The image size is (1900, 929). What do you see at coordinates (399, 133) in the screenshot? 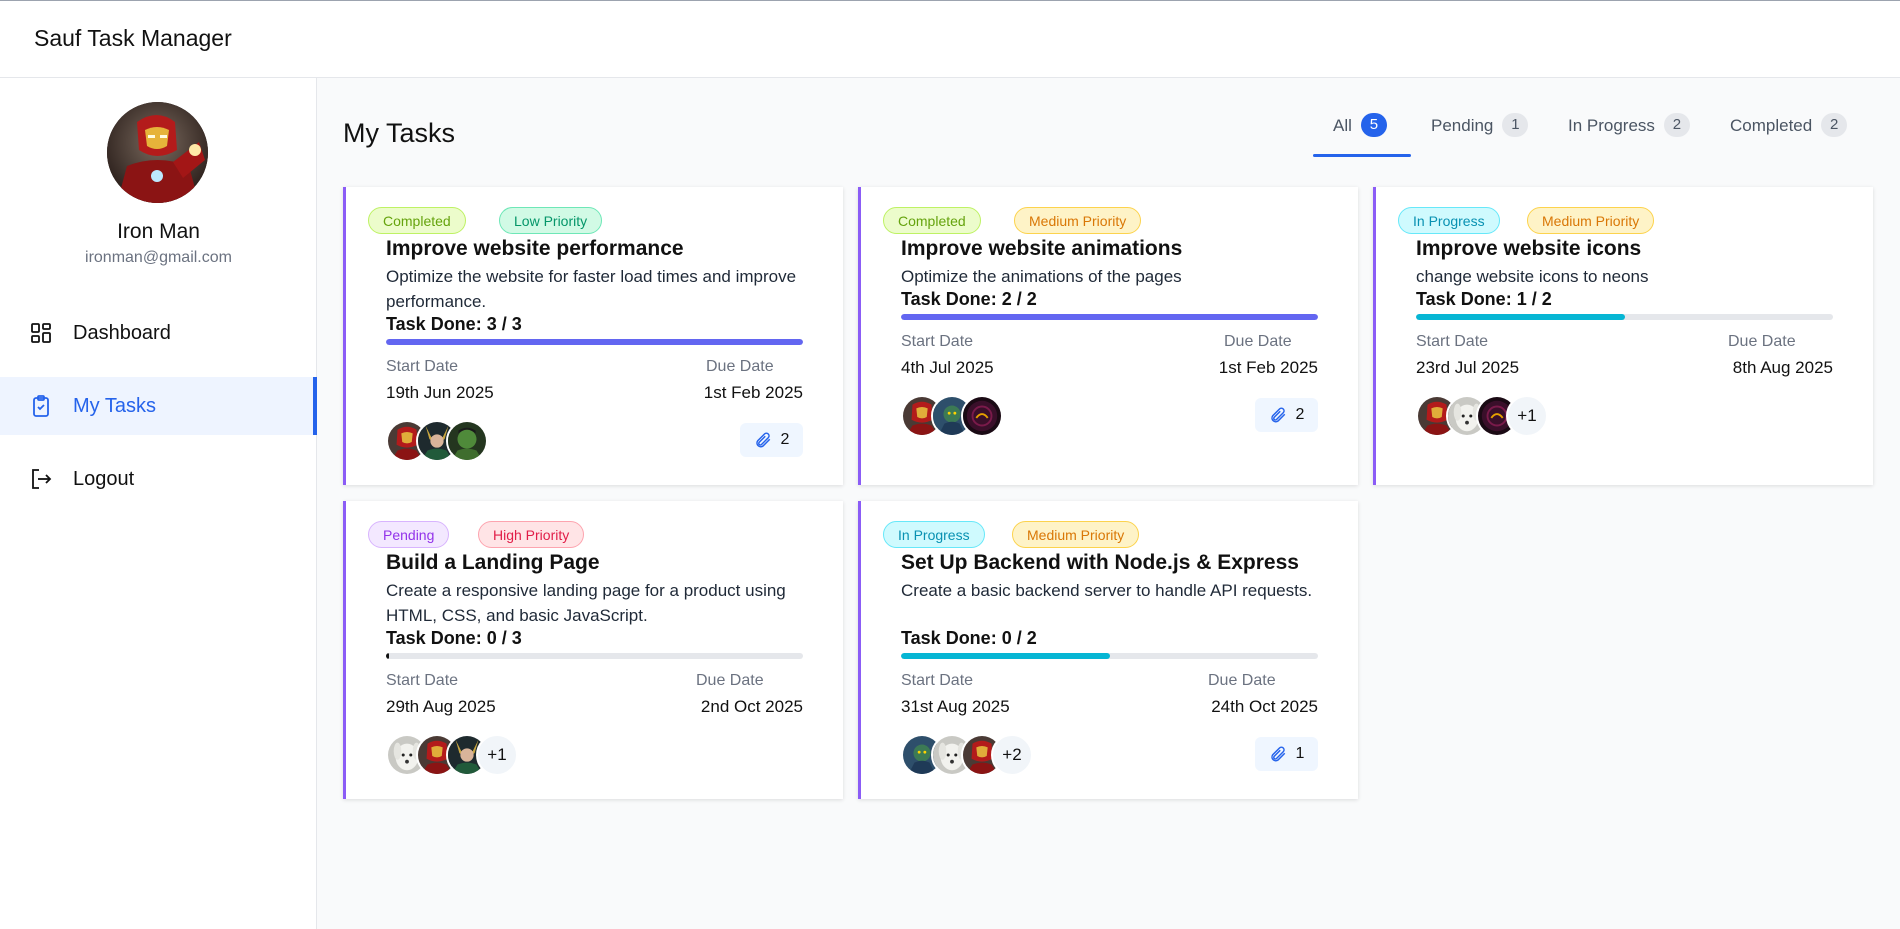
I see `page-title: My Tasks` at bounding box center [399, 133].